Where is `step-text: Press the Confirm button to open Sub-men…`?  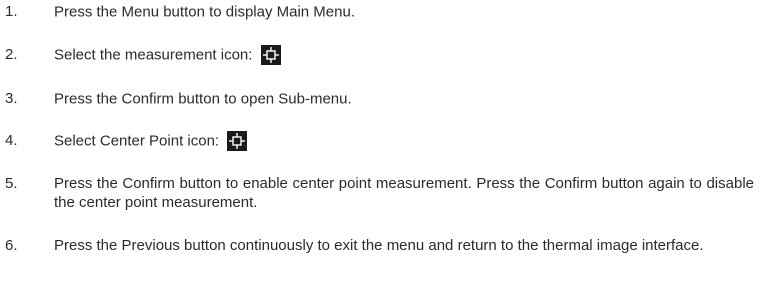 step-text: Press the Confirm button to open Sub-men… is located at coordinates (203, 99).